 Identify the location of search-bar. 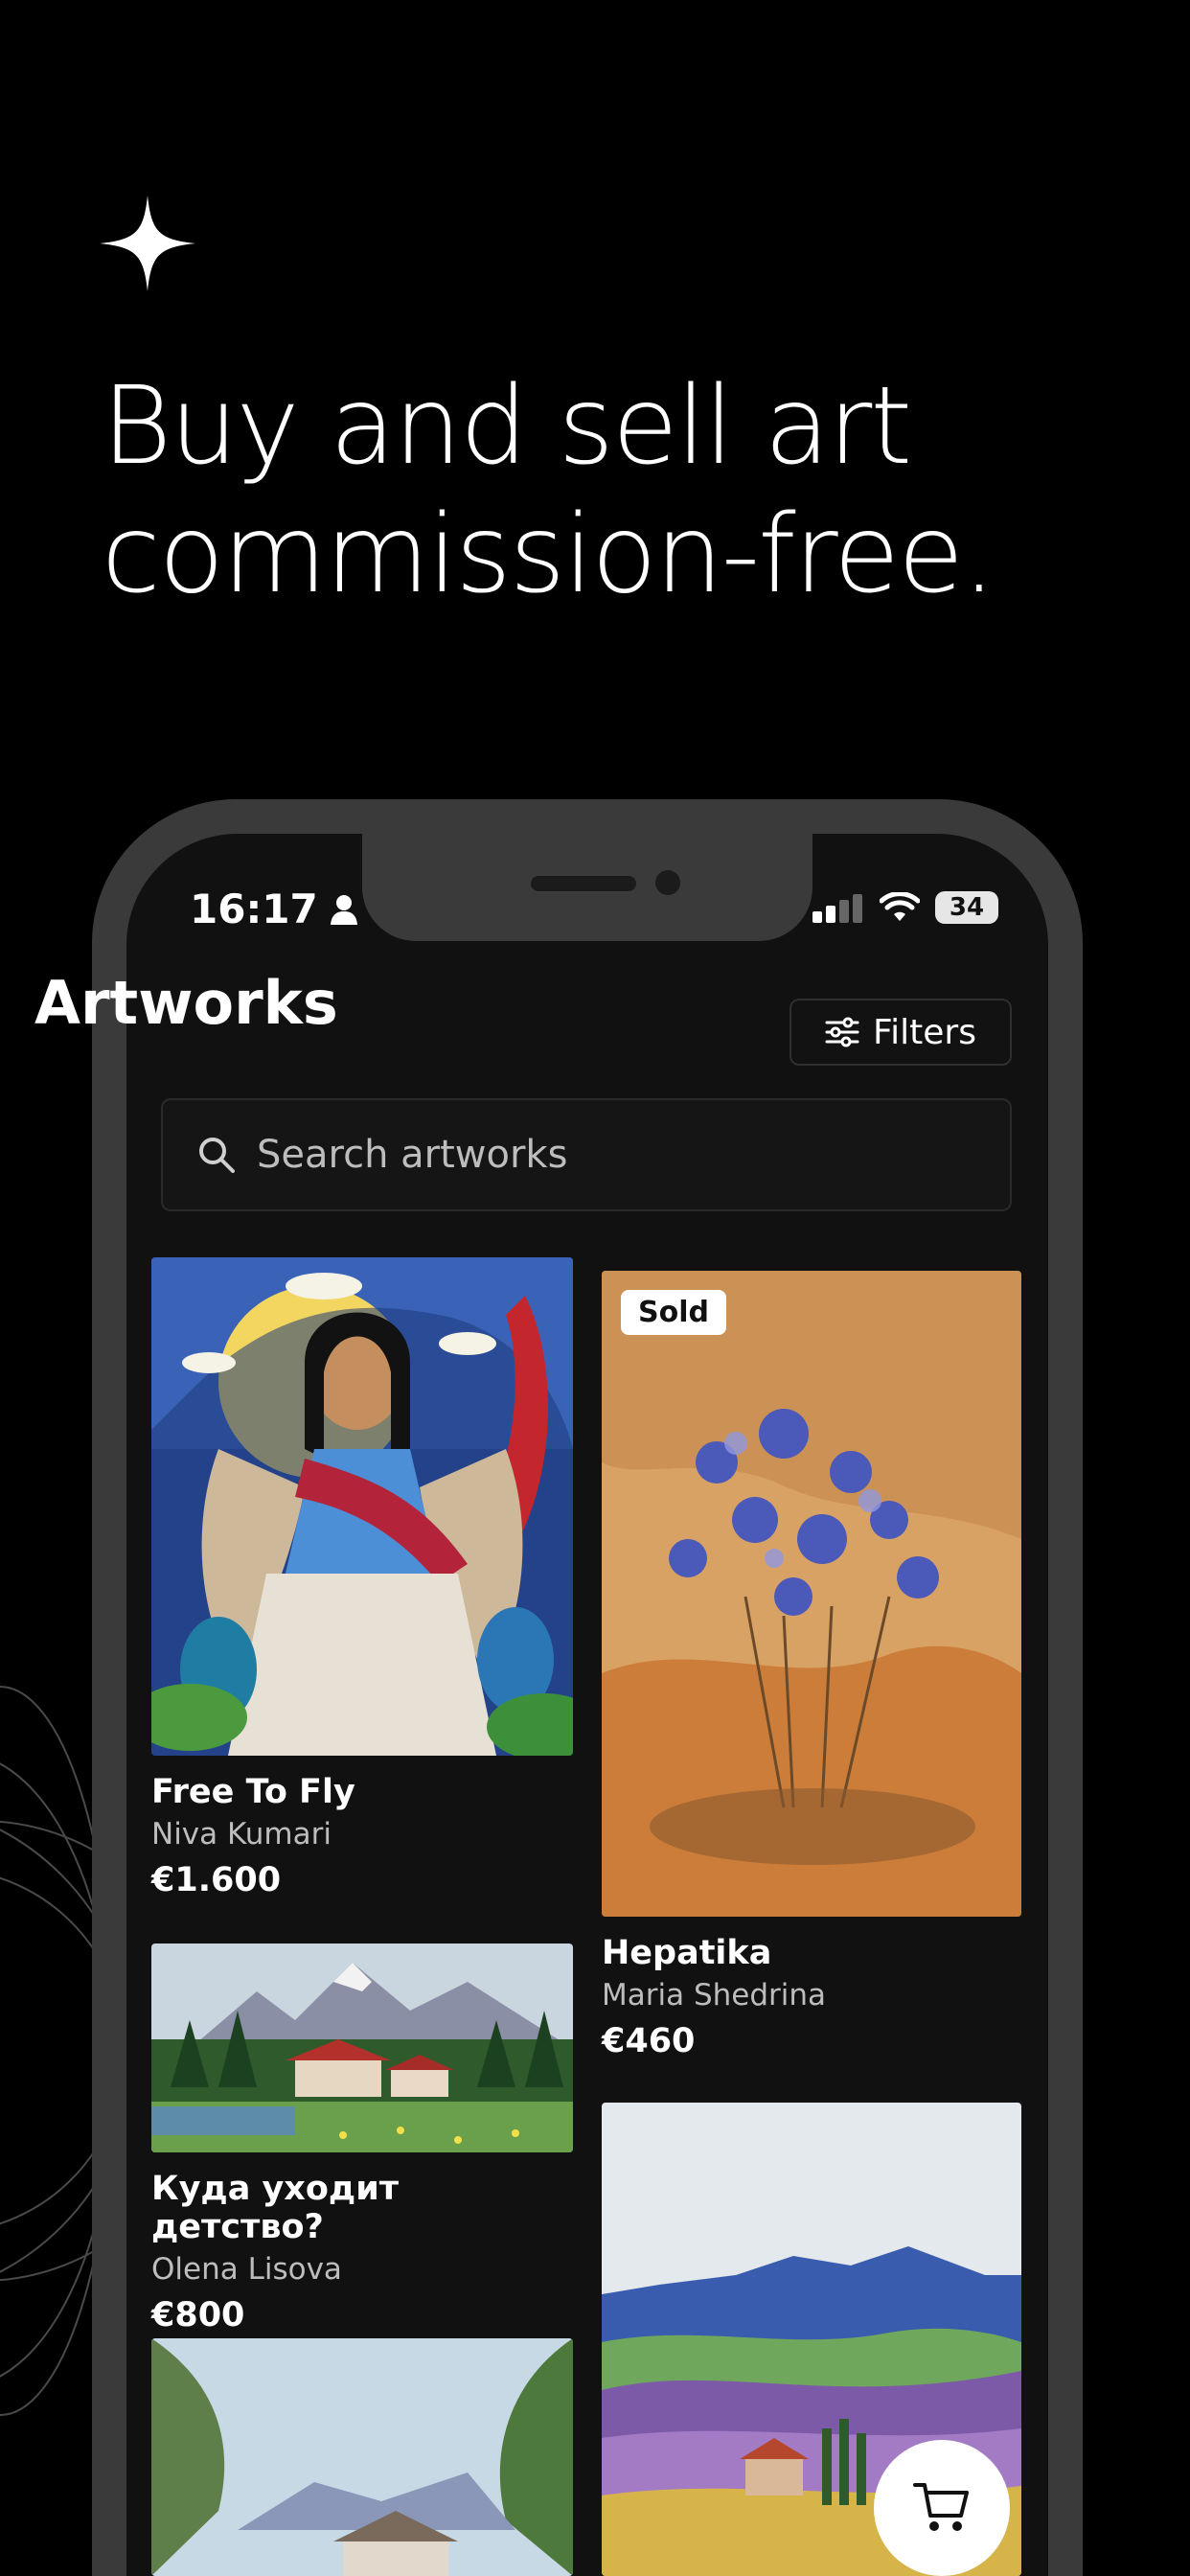
(587, 1154).